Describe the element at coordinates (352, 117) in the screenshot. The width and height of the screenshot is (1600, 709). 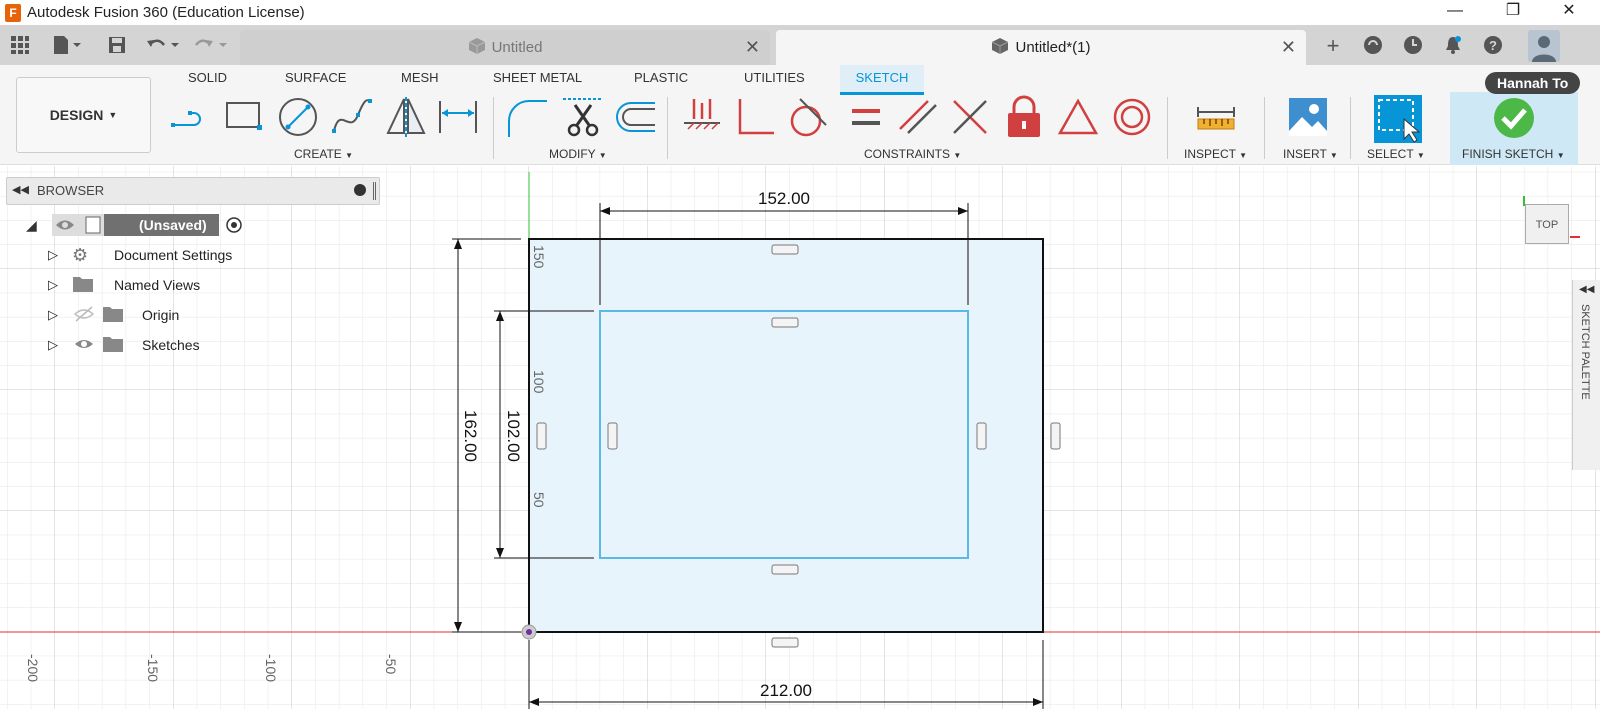
I see `spline-tool-icon` at that location.